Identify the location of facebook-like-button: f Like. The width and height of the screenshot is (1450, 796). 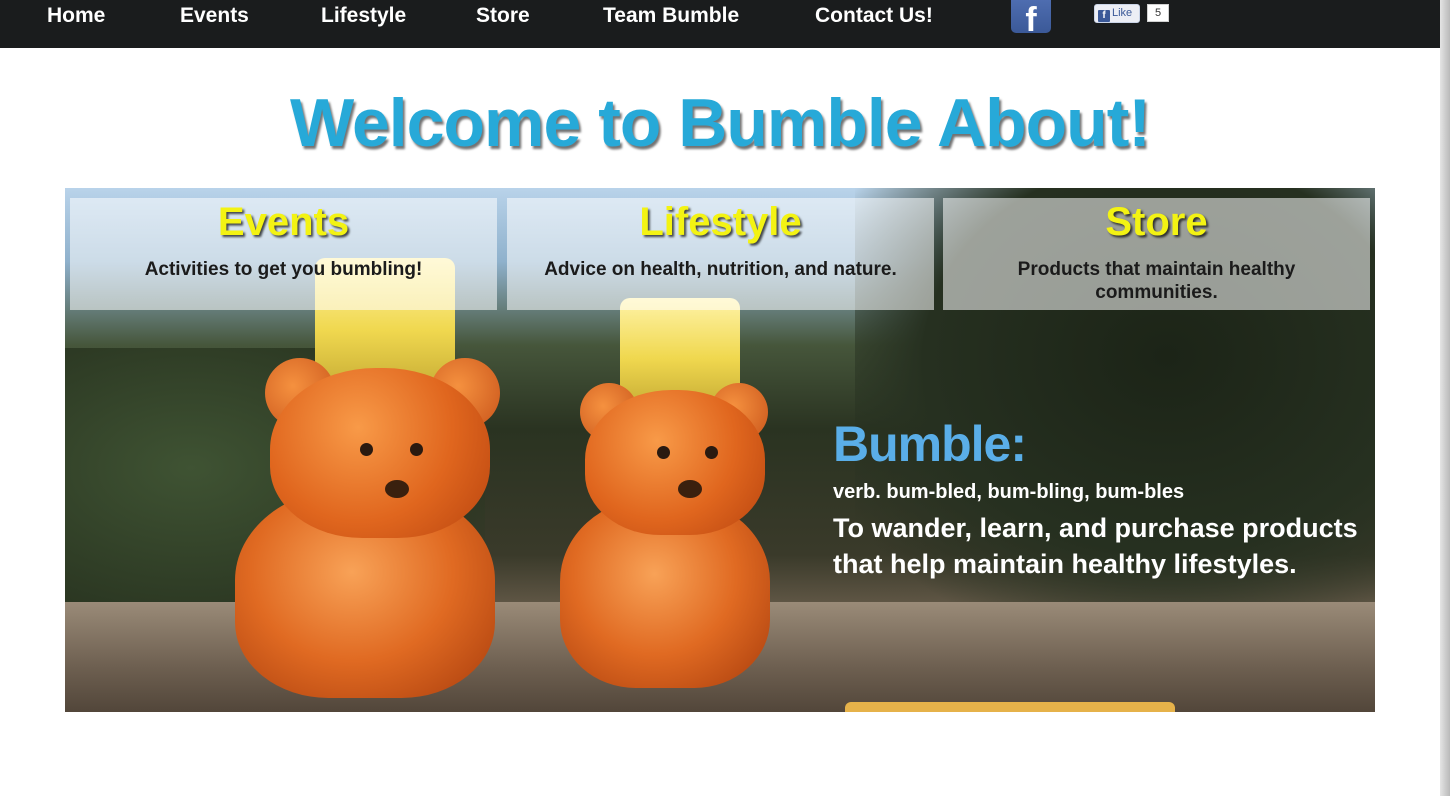
(1117, 13).